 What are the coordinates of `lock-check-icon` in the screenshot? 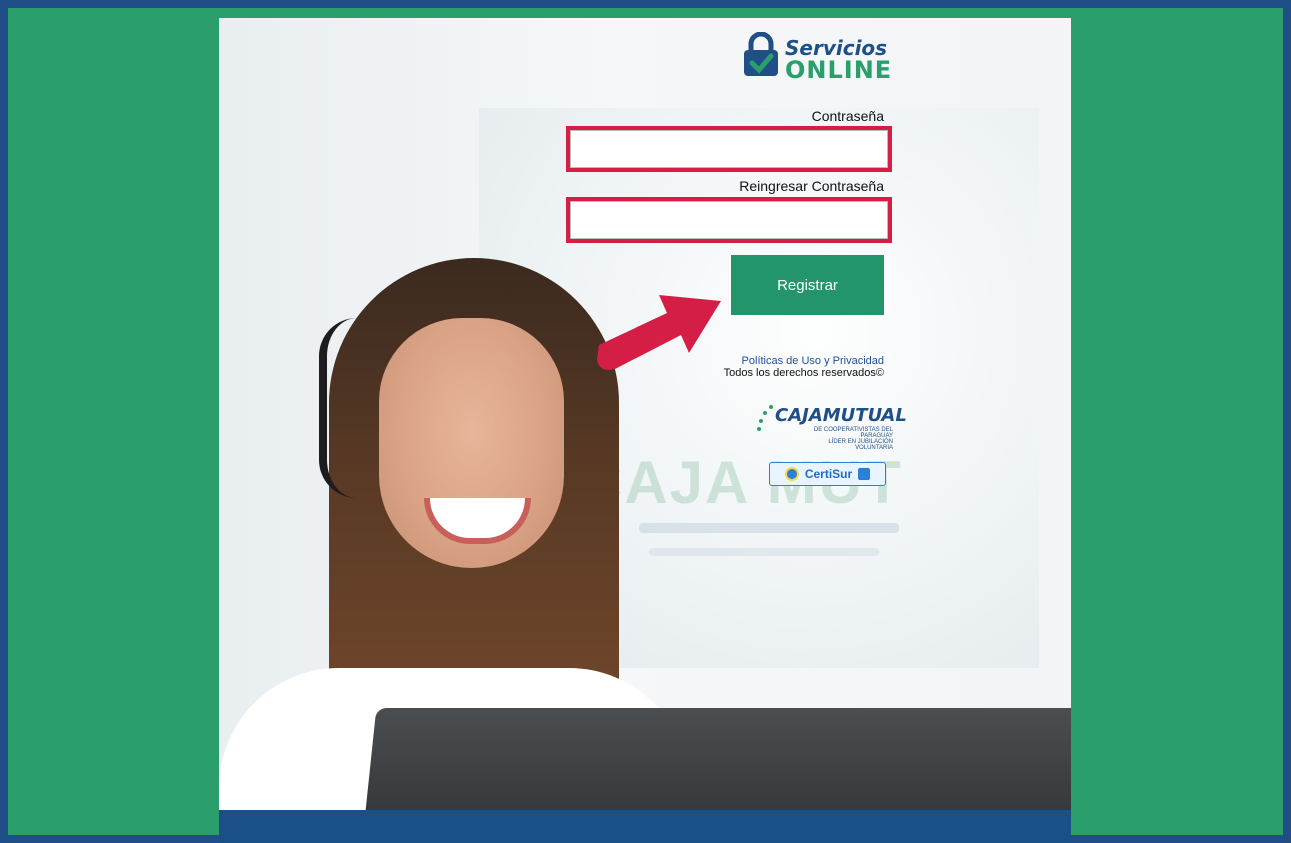 It's located at (761, 53).